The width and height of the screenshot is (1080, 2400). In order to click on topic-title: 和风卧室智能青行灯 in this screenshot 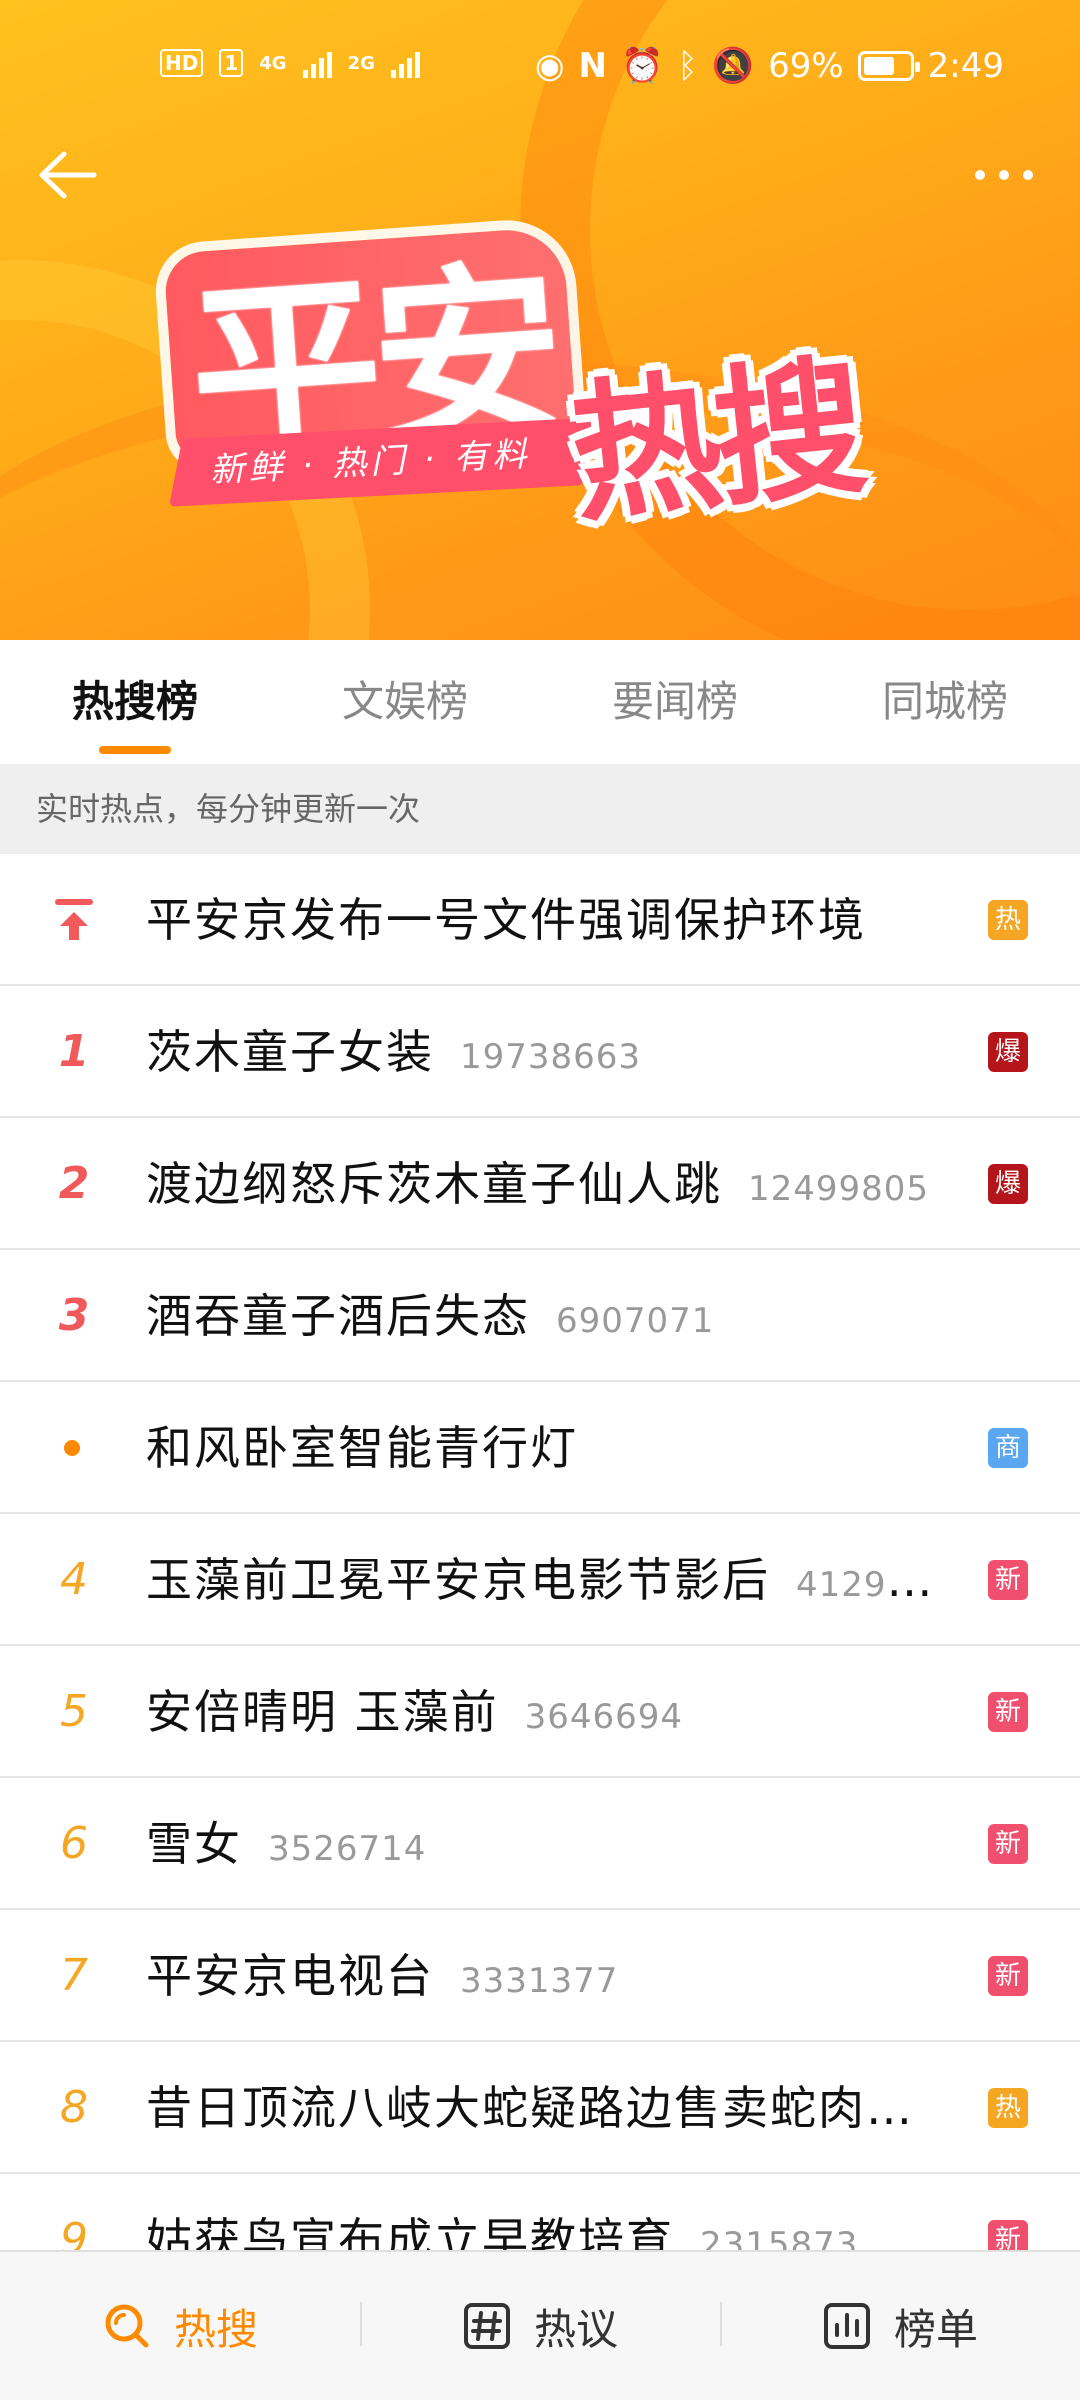, I will do `click(362, 1448)`.